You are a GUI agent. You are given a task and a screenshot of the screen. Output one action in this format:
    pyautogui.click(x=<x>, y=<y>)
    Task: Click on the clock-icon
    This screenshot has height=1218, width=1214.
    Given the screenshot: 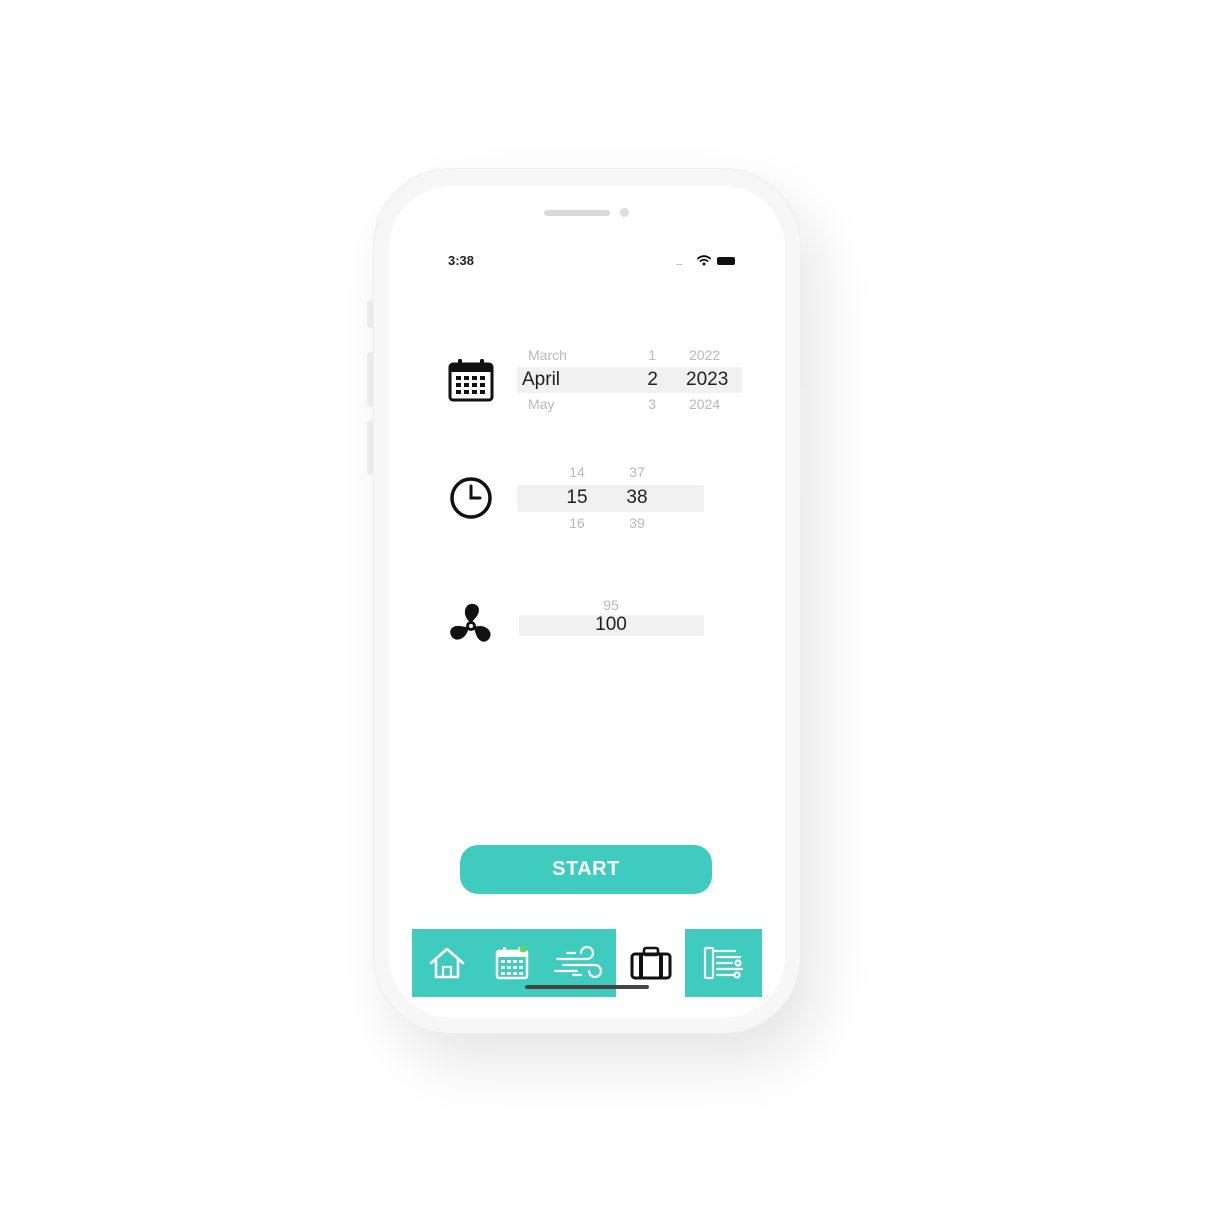 What is the action you would take?
    pyautogui.click(x=471, y=498)
    